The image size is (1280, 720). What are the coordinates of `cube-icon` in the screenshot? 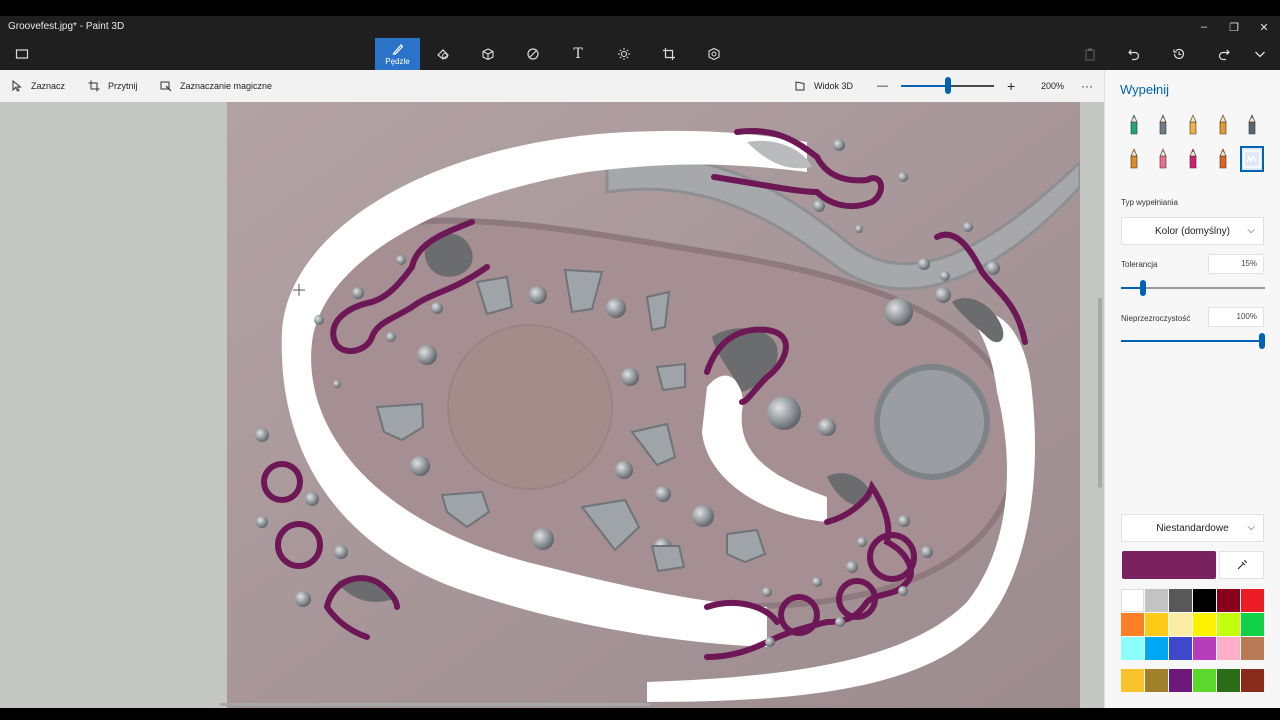 It's located at (488, 54).